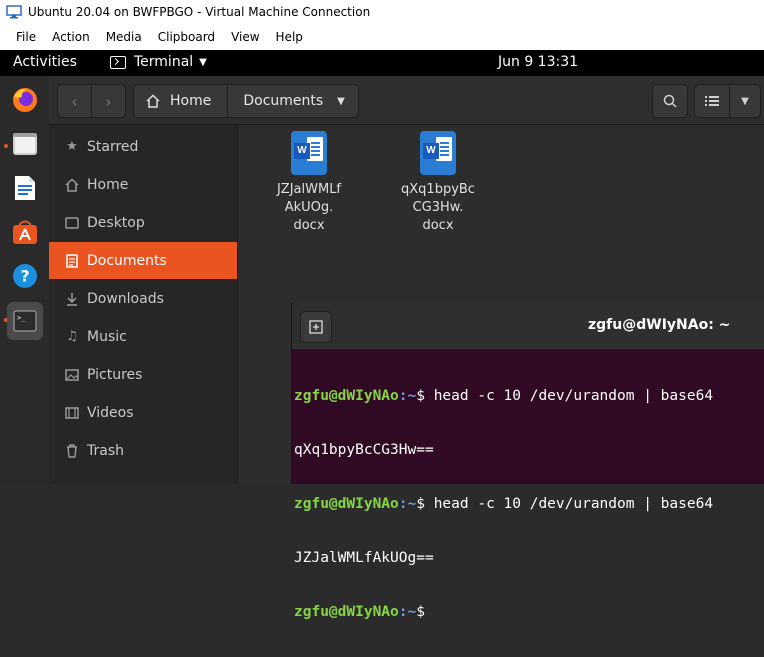  What do you see at coordinates (72, 336) in the screenshot?
I see `music-icon: ♫` at bounding box center [72, 336].